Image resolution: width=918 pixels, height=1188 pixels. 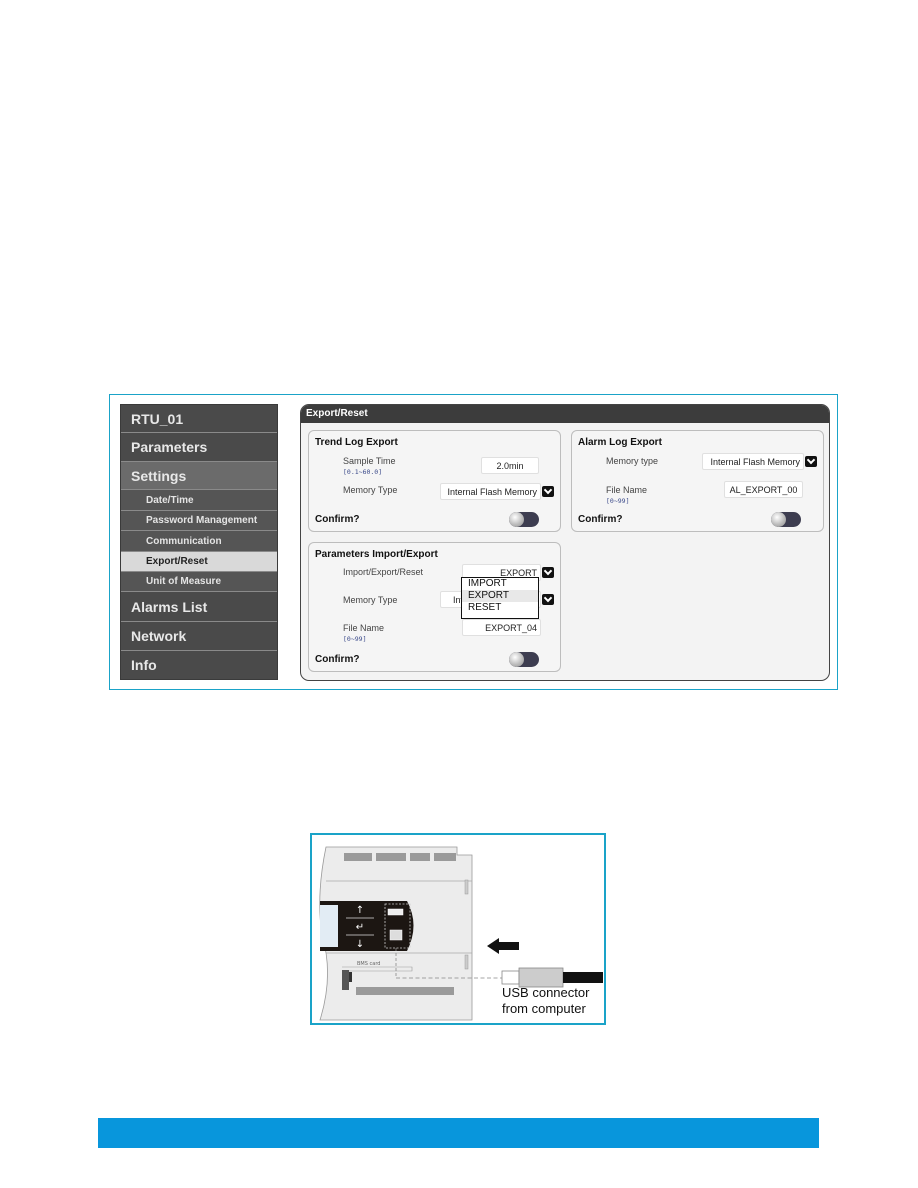 I want to click on mode-dropdown-list: IMPORT EXPORT RESET, so click(x=500, y=598).